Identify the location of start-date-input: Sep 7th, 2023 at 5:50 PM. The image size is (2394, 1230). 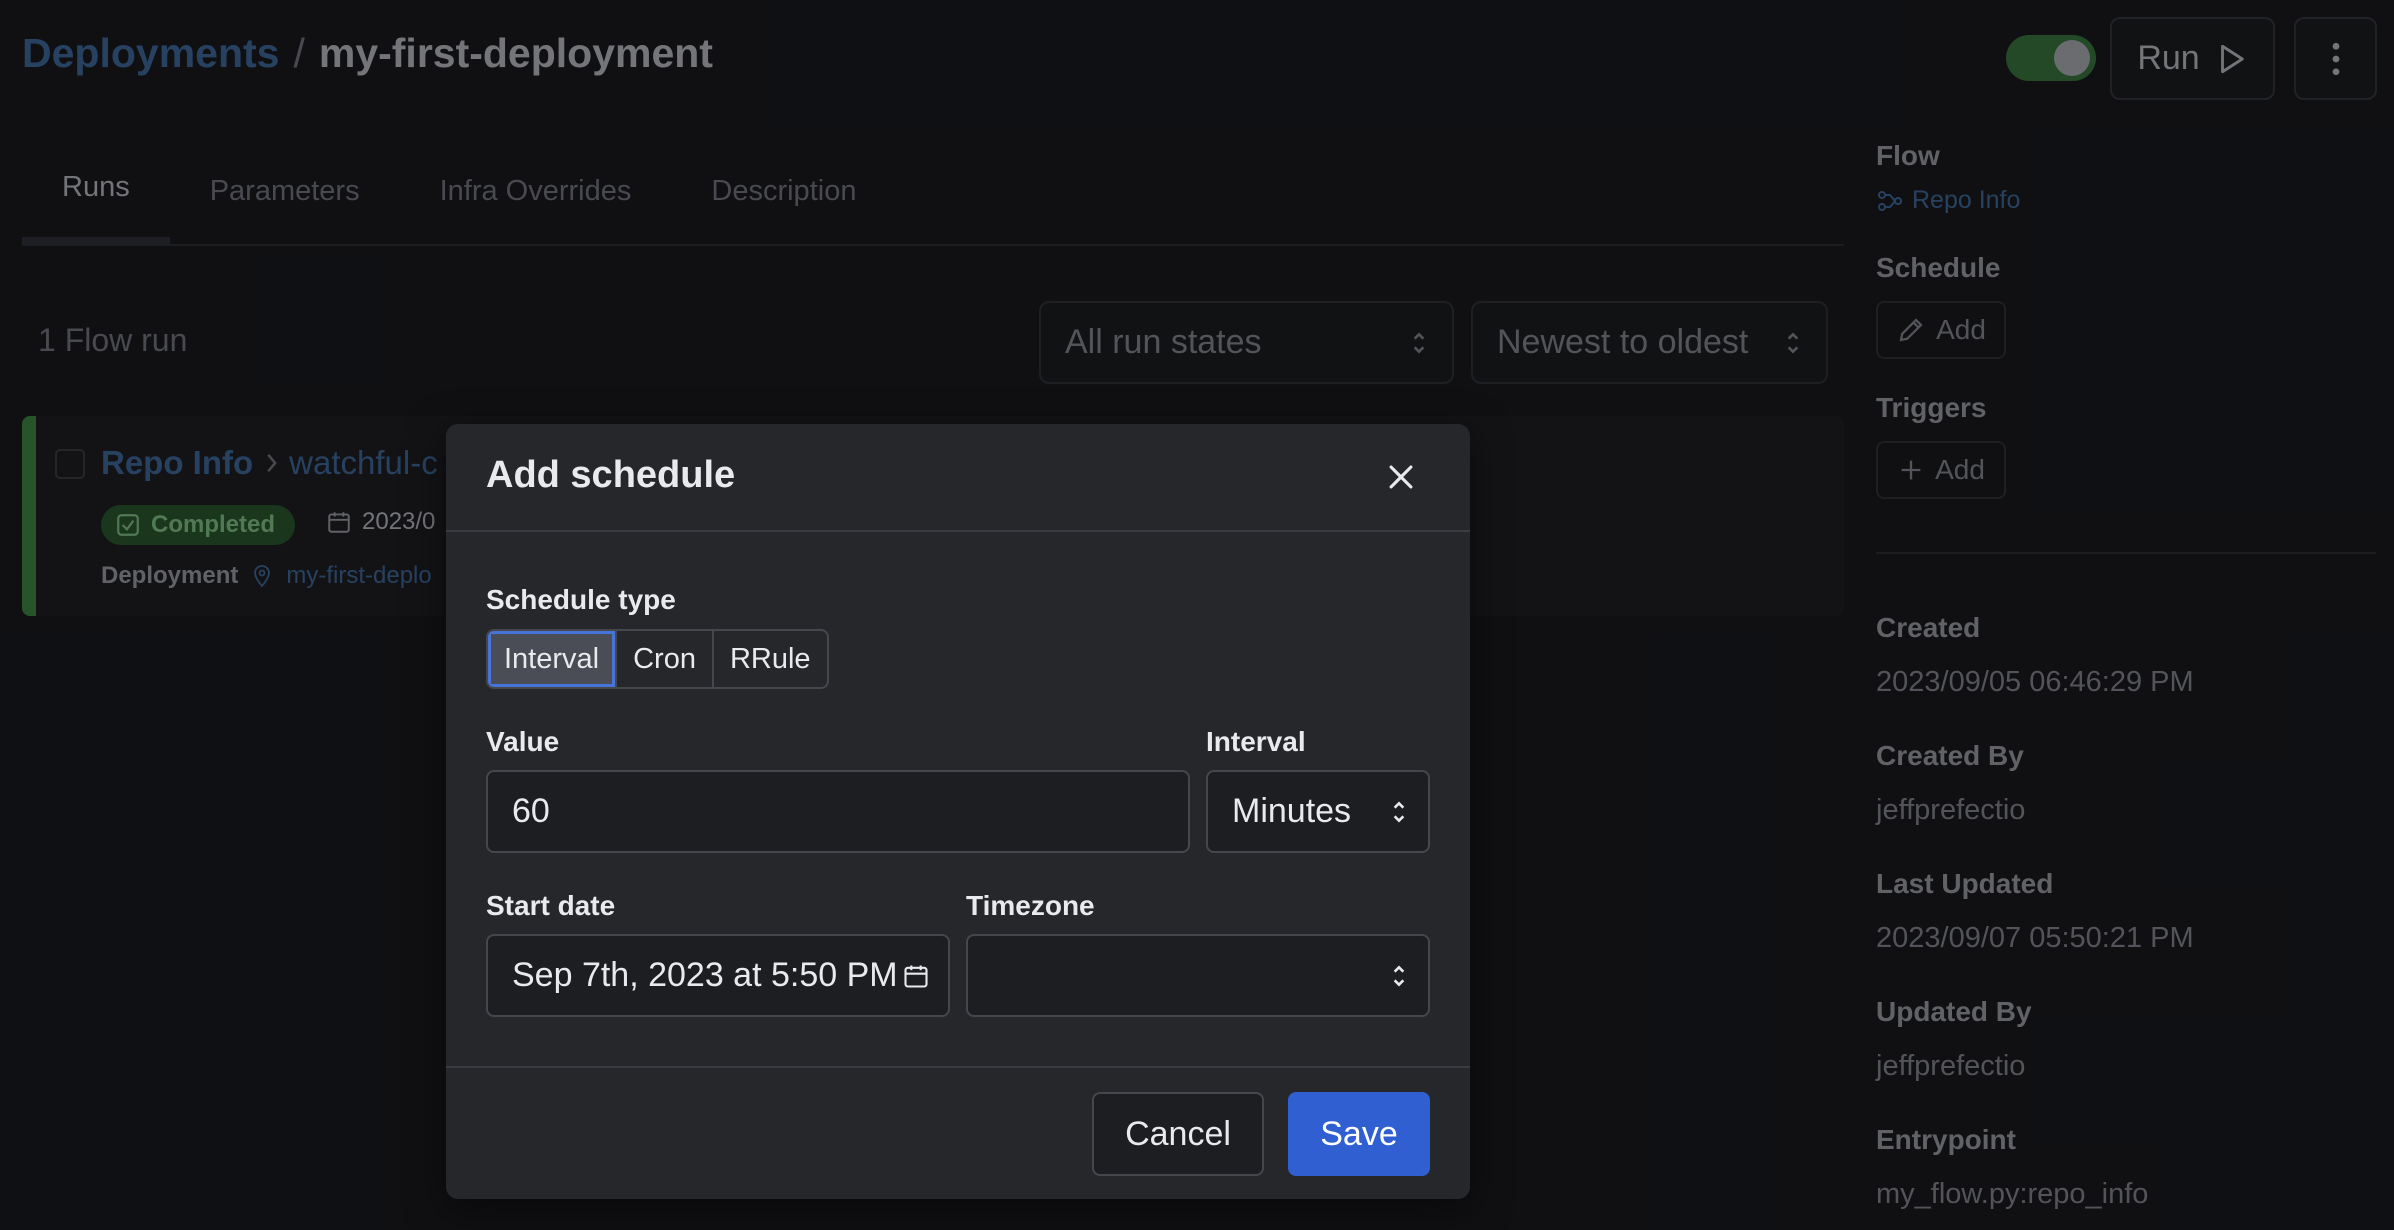
(718, 975).